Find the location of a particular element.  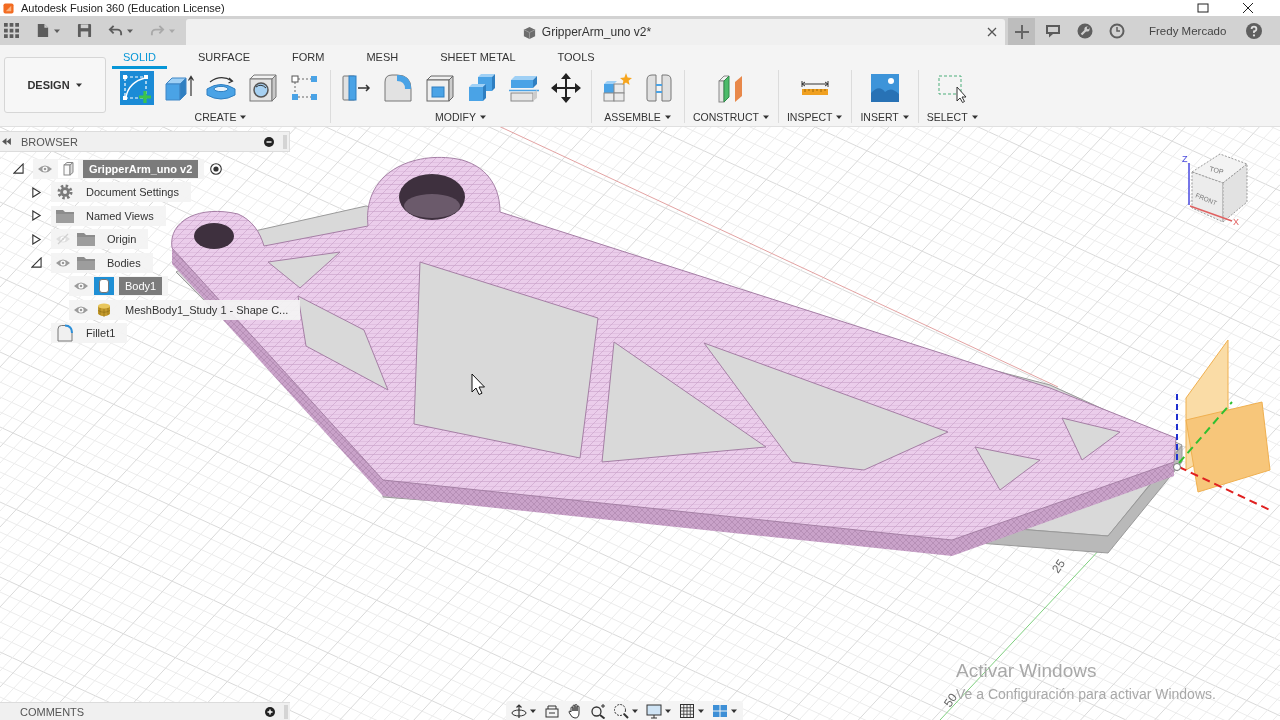

tool-group-menu: SELECT is located at coordinates (952, 116).